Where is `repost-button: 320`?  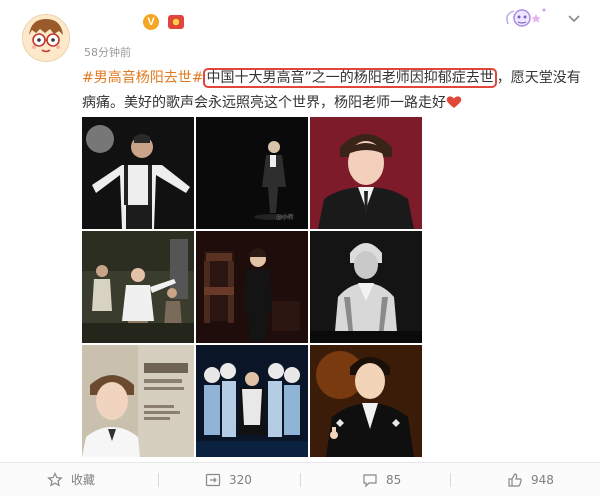 repost-button: 320 is located at coordinates (228, 479).